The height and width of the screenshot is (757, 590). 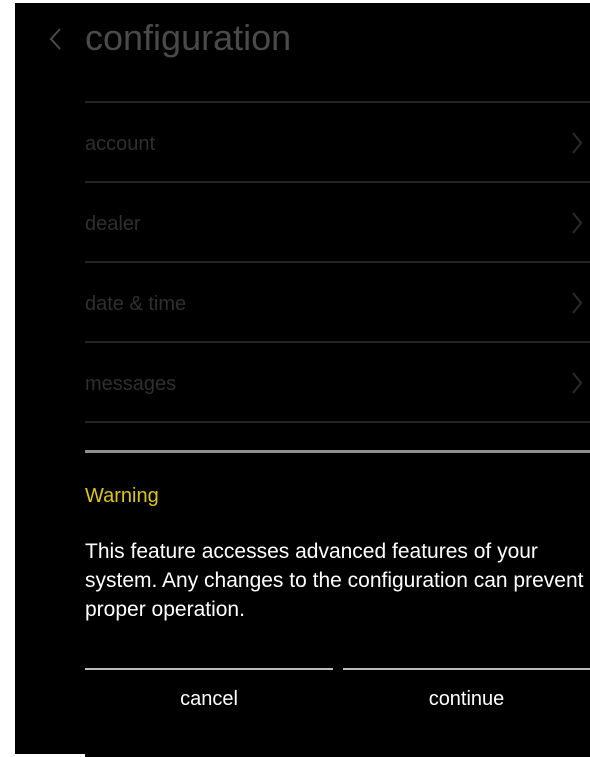 I want to click on continue-button: continue, so click(x=466, y=697).